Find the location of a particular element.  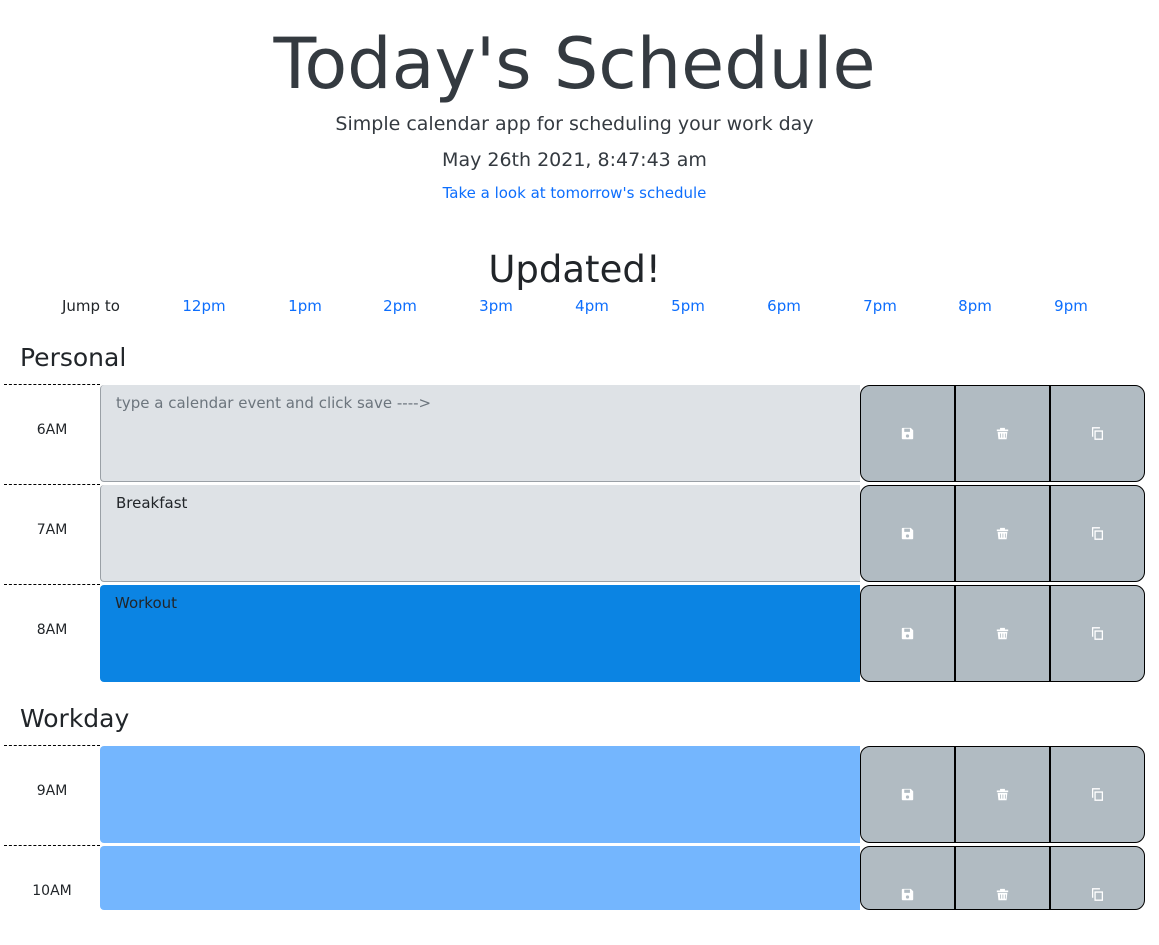

jump-link-1pm: 1pm is located at coordinates (305, 306).